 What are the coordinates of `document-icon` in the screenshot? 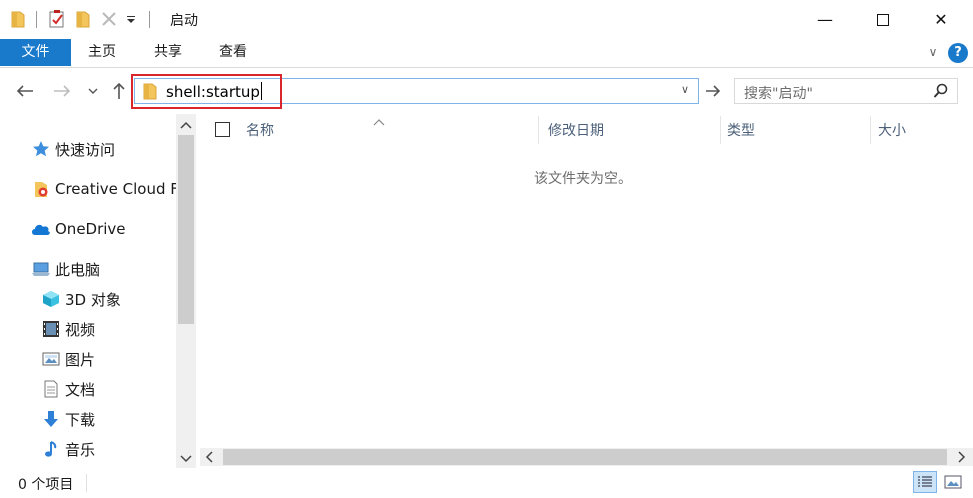 It's located at (51, 389).